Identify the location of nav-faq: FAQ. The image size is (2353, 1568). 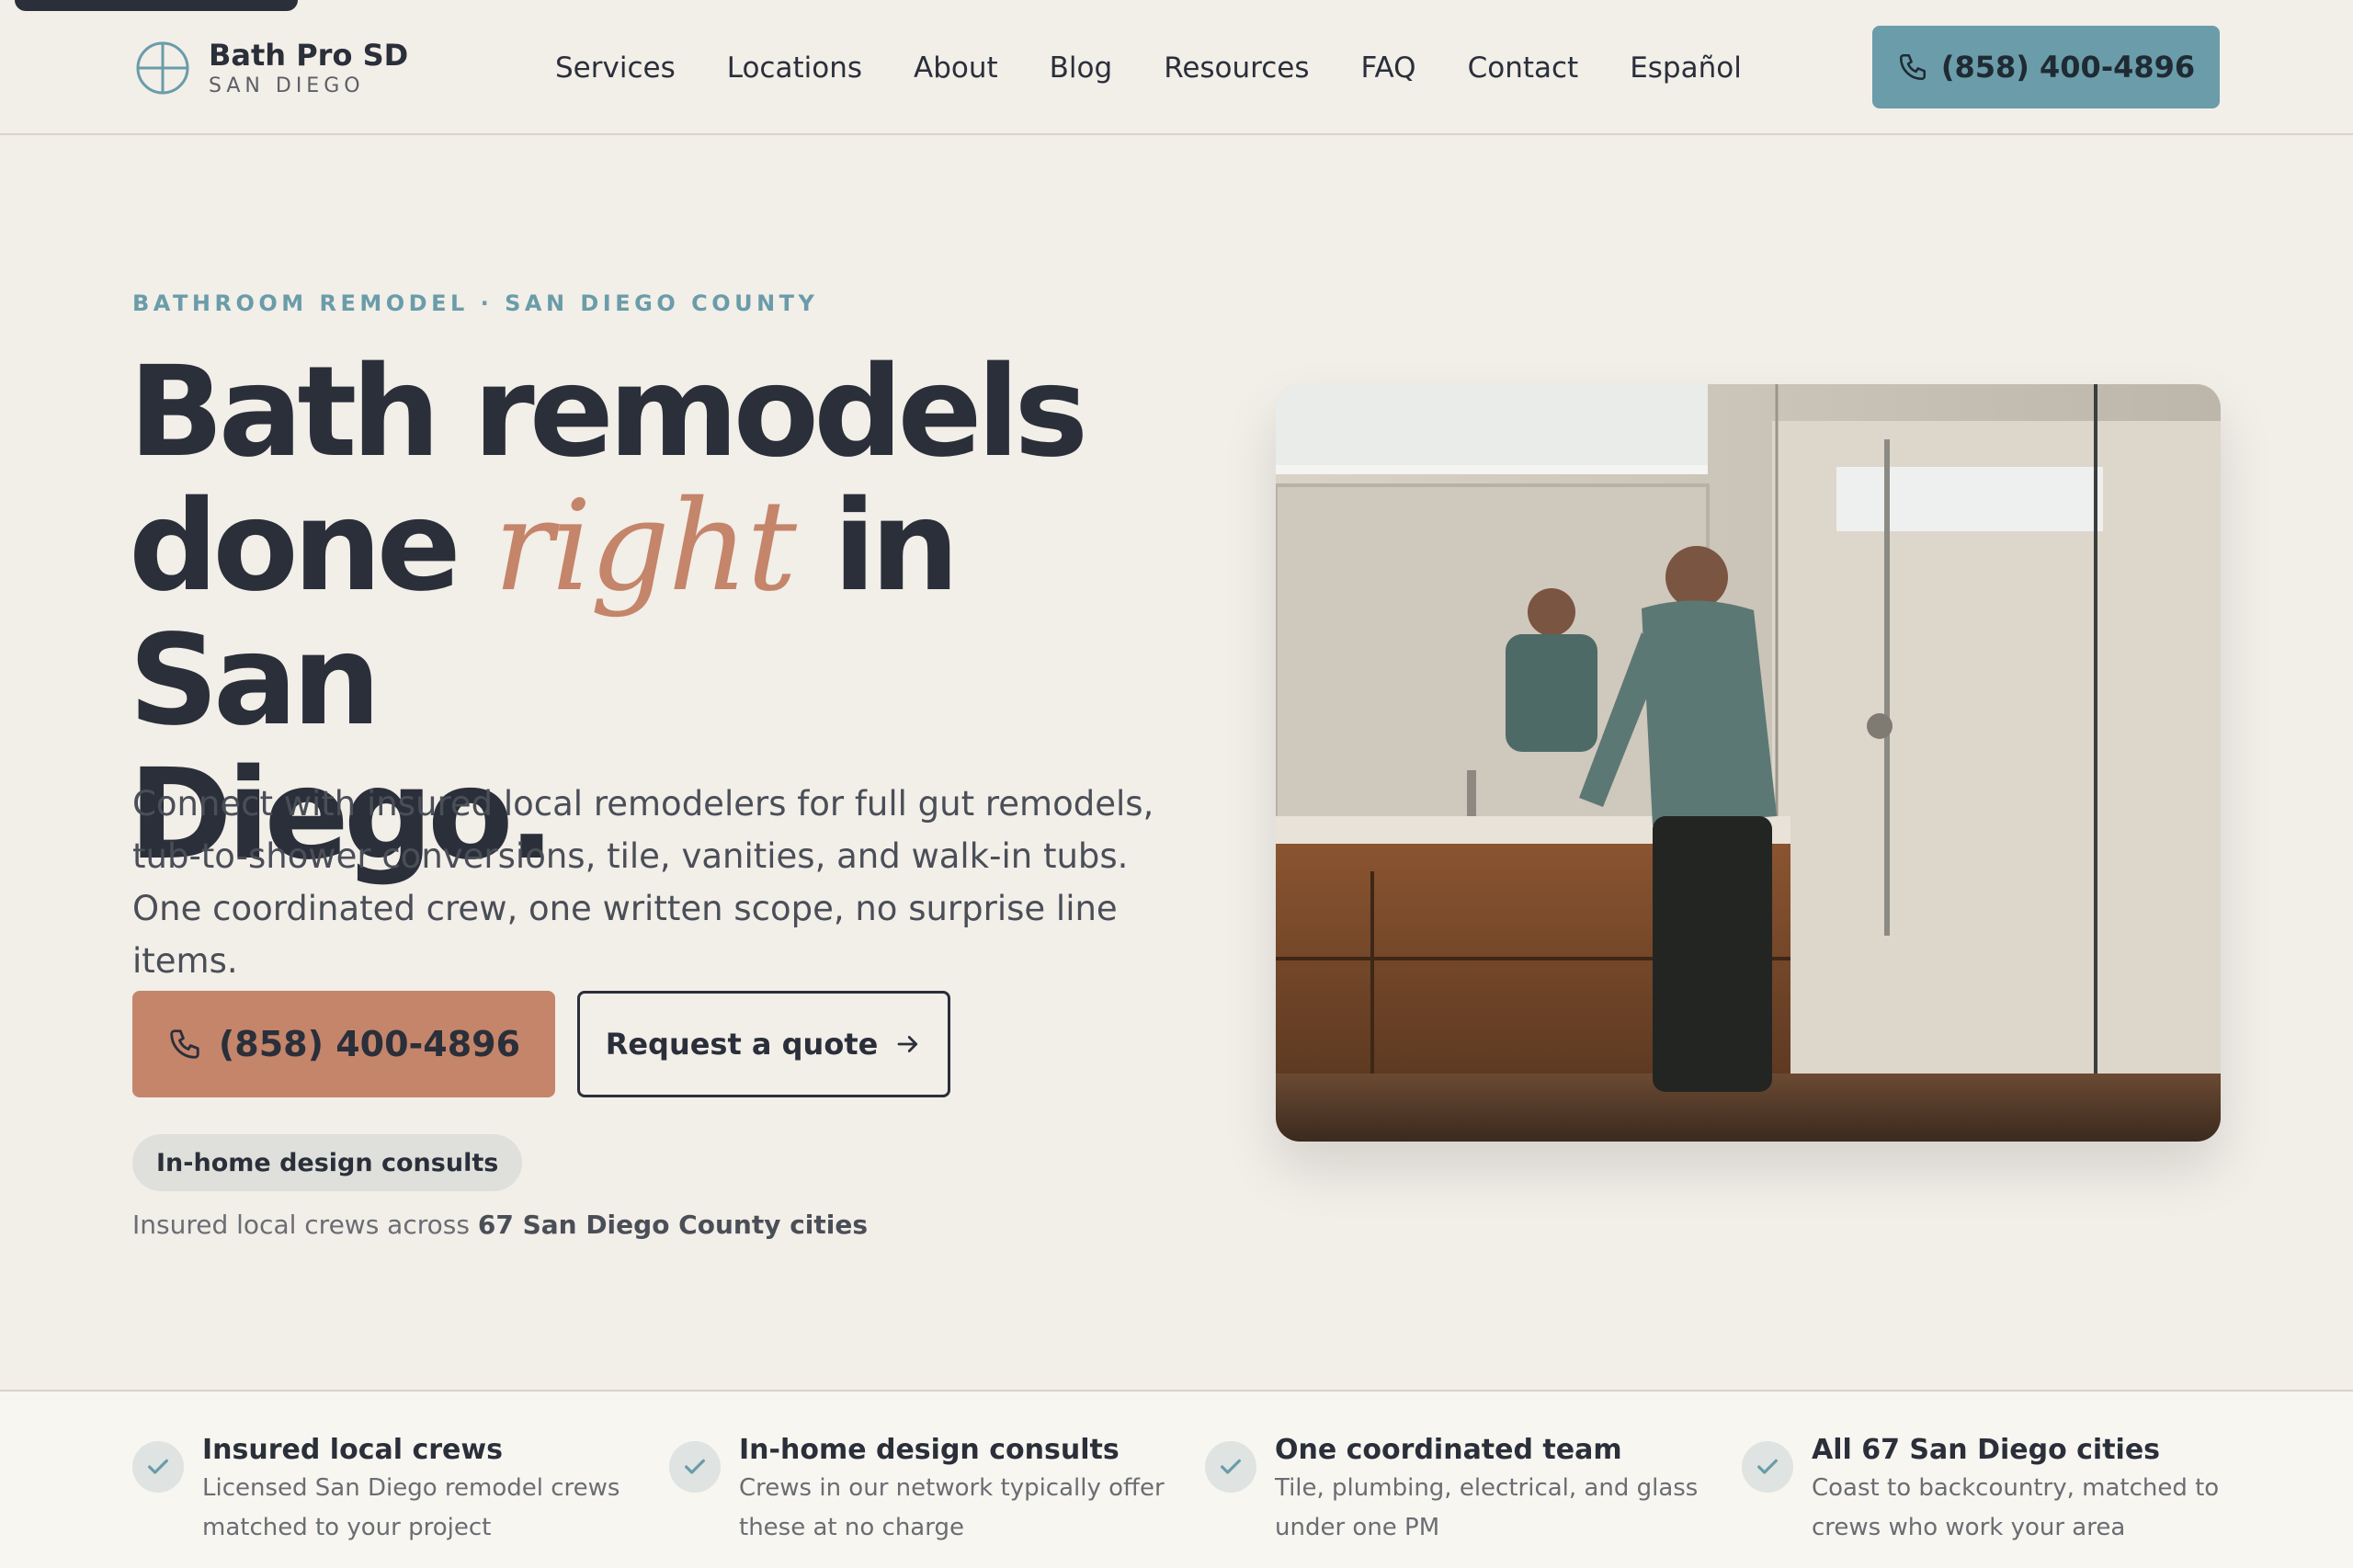
(1388, 68).